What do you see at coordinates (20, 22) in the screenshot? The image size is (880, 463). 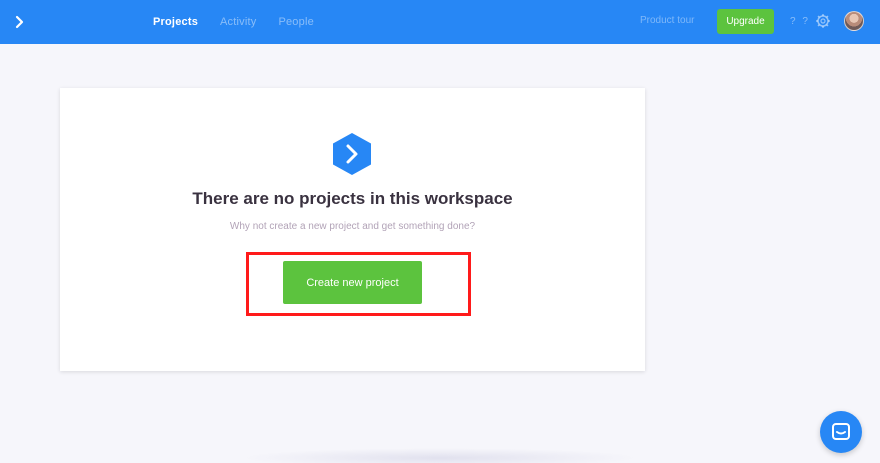 I see `app-logo-chevron-icon` at bounding box center [20, 22].